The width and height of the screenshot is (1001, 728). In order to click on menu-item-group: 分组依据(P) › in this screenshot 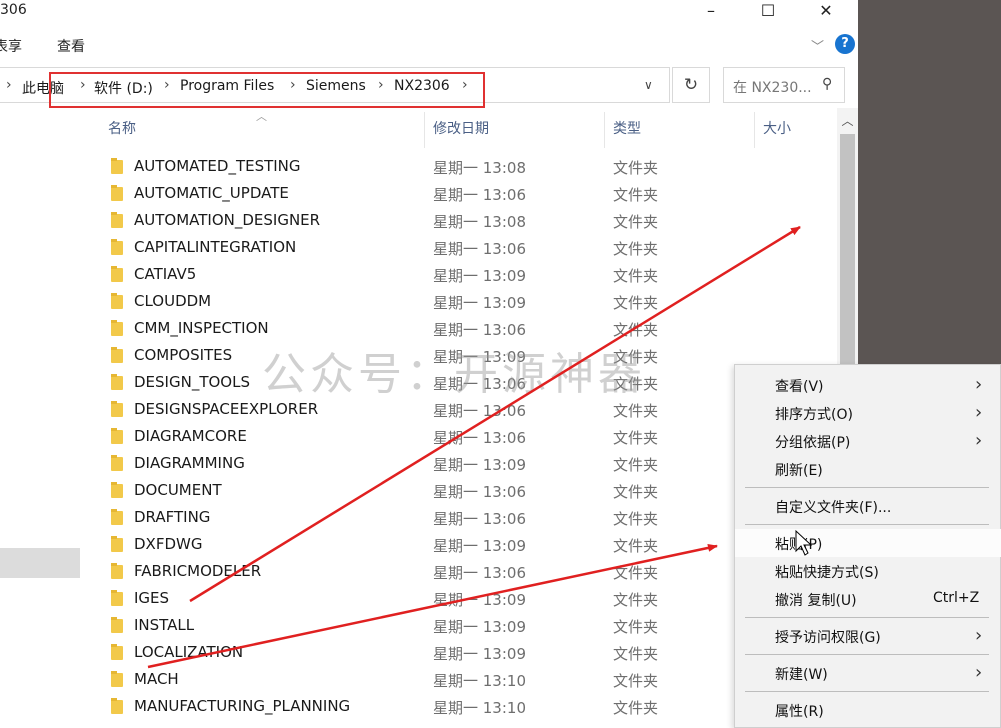, I will do `click(868, 441)`.